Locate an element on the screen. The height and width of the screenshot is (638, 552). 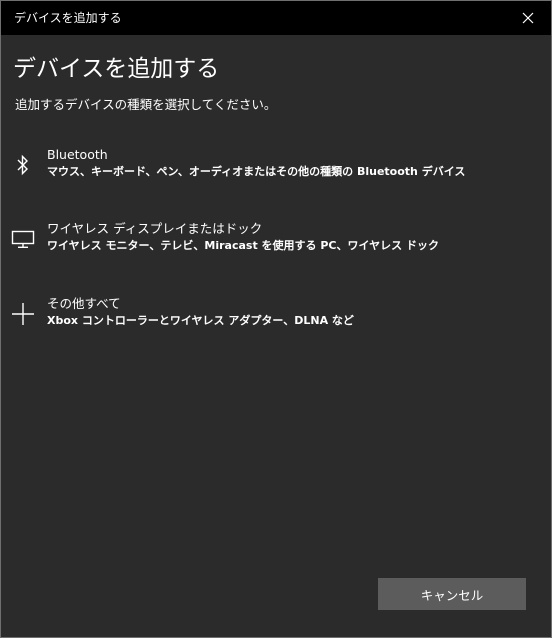
option-everything-else: その他すべて Xbox コントローラーとワイヤレス アダプター、DLNA など is located at coordinates (276, 323).